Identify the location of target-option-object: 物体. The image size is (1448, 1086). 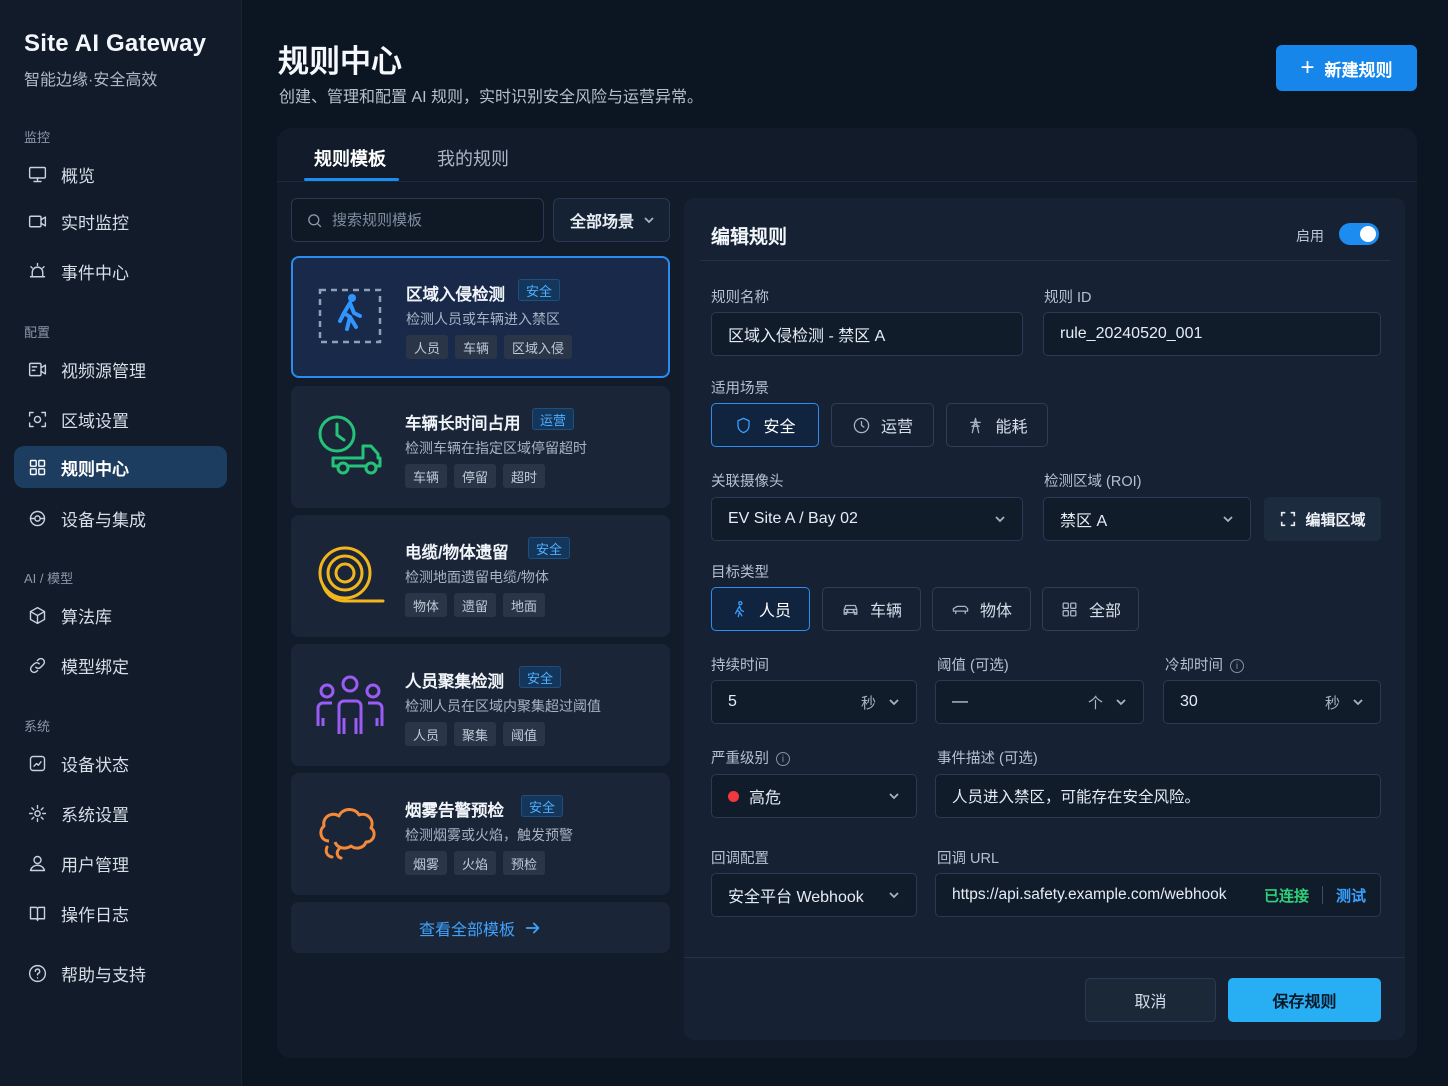
(981, 609).